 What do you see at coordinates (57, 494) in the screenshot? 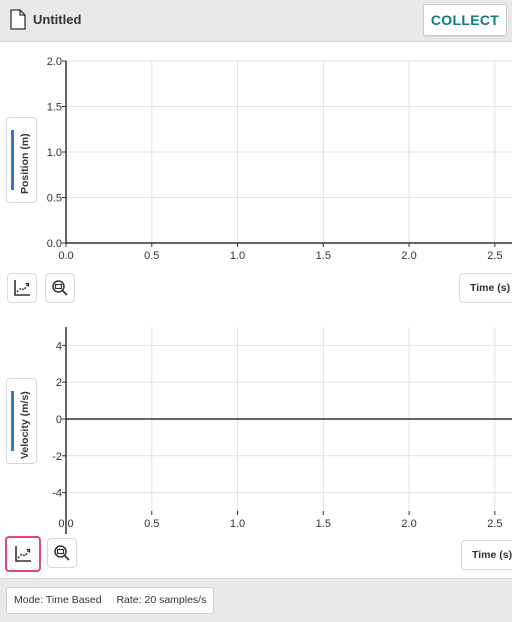
I see `y-tick-label: -4` at bounding box center [57, 494].